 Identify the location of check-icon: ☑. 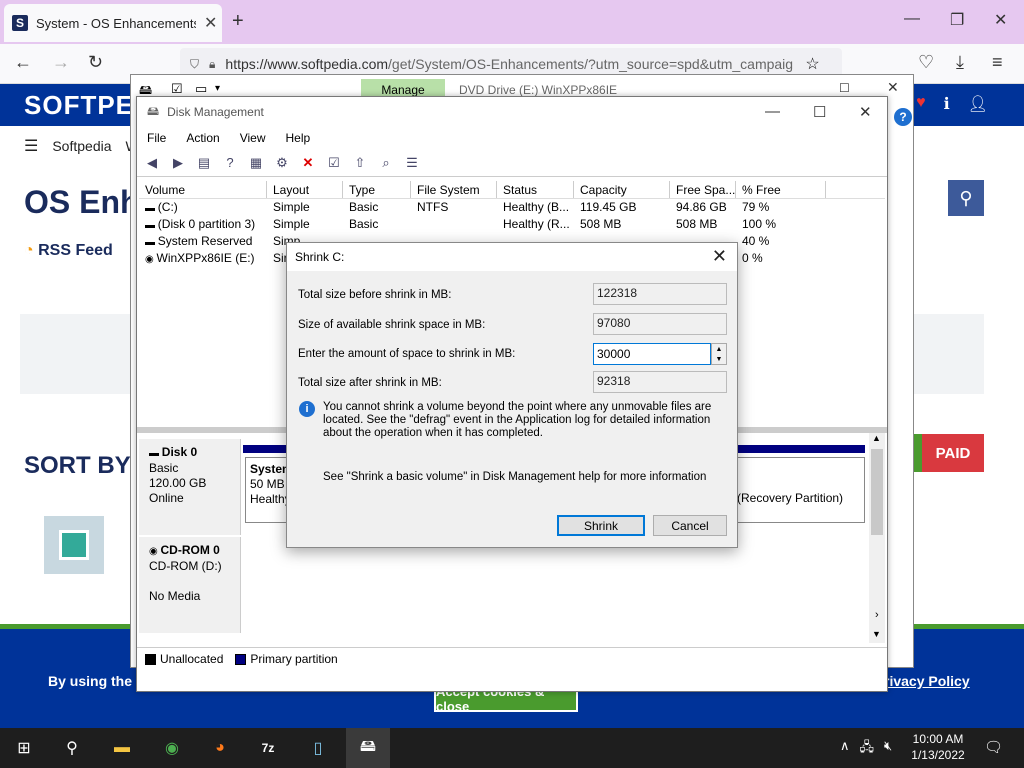
(334, 163).